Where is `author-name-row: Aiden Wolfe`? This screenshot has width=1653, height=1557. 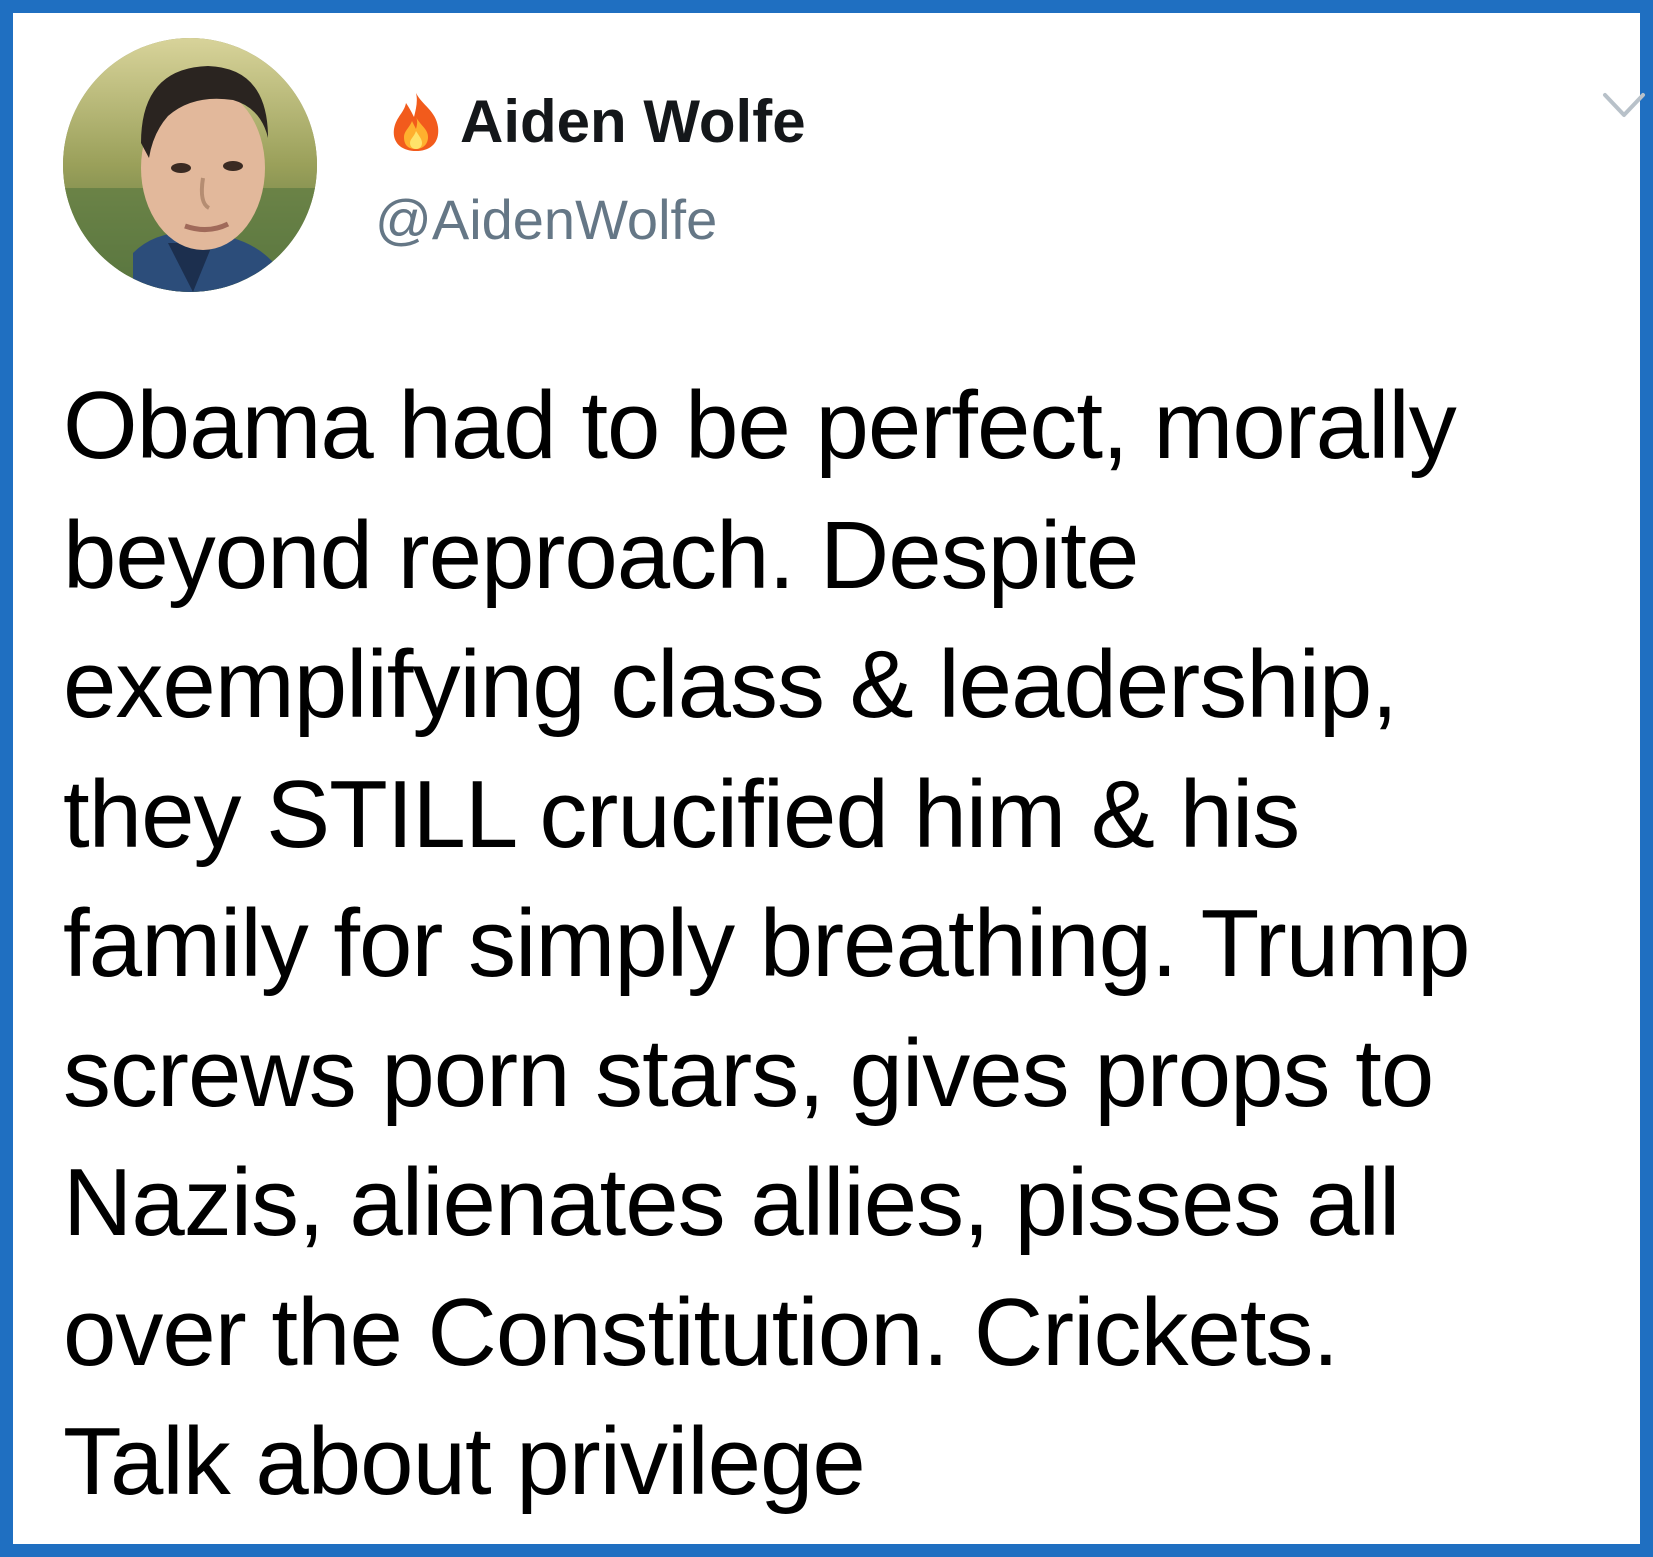 author-name-row: Aiden Wolfe is located at coordinates (597, 122).